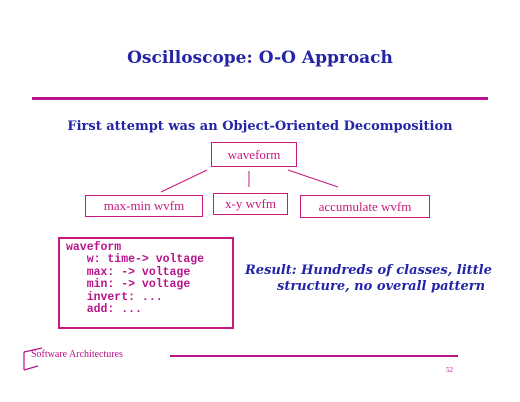 This screenshot has height=402, width=520. I want to click on connector-max-min, so click(184, 181).